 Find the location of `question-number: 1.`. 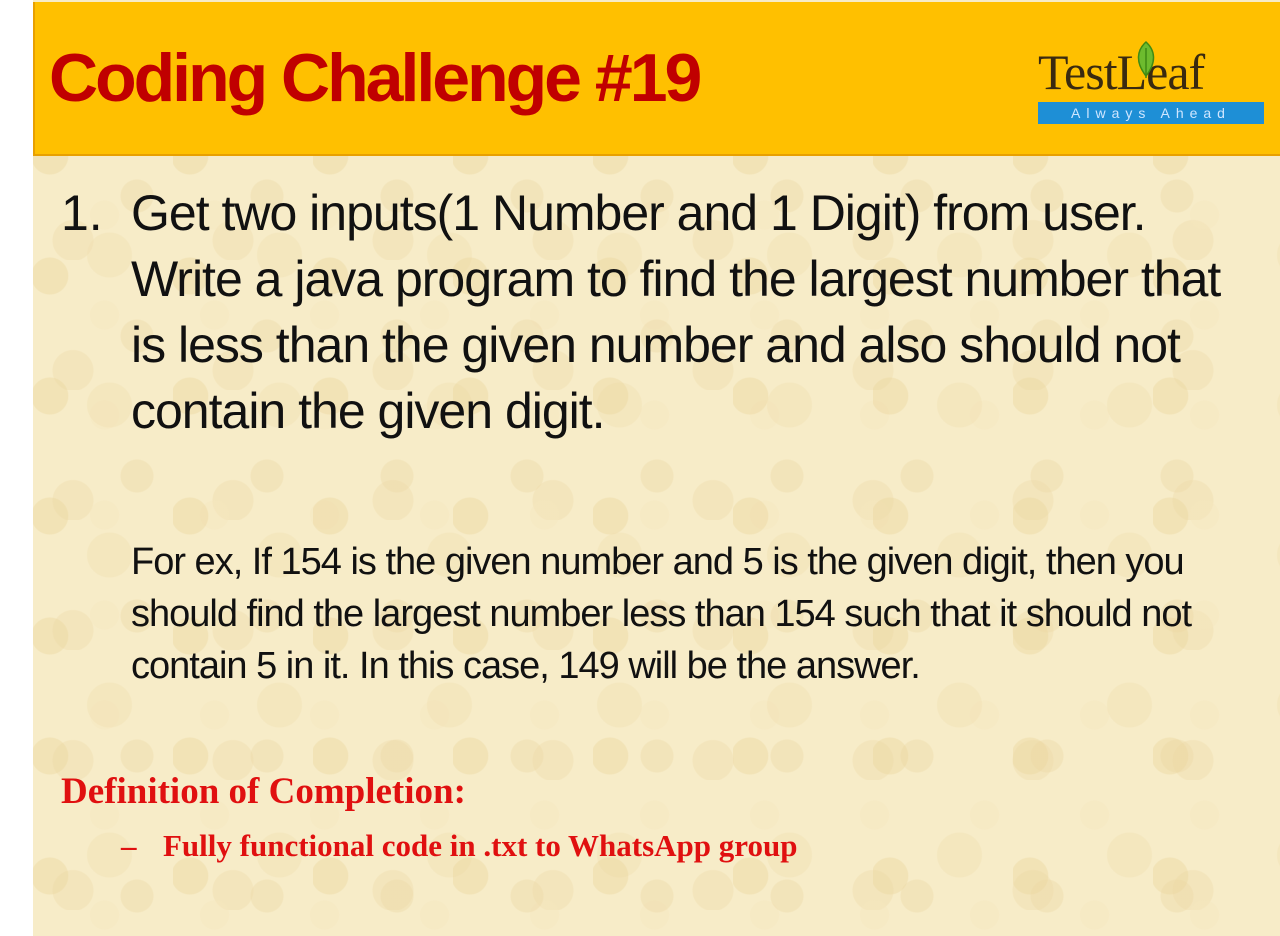

question-number: 1. is located at coordinates (82, 213).